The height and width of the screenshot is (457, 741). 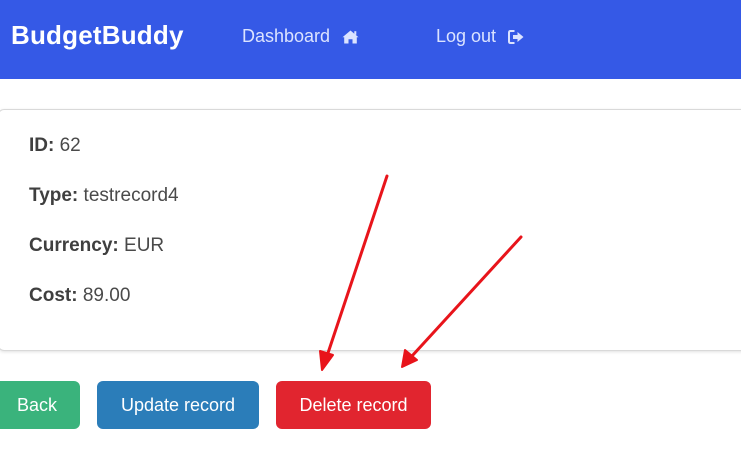 I want to click on update-record-button: Update record, so click(x=178, y=405).